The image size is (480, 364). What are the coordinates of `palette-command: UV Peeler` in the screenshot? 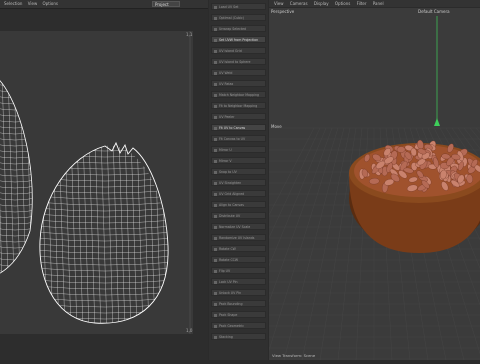 It's located at (238, 116).